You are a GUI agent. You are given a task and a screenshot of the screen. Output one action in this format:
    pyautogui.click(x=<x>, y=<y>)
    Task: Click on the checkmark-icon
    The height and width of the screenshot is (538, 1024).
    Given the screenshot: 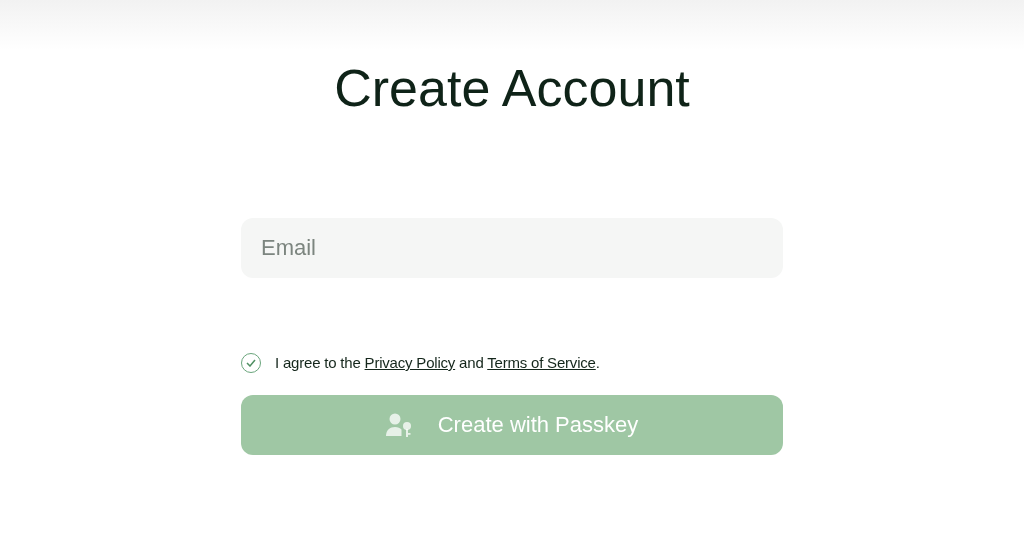 What is the action you would take?
    pyautogui.click(x=251, y=363)
    